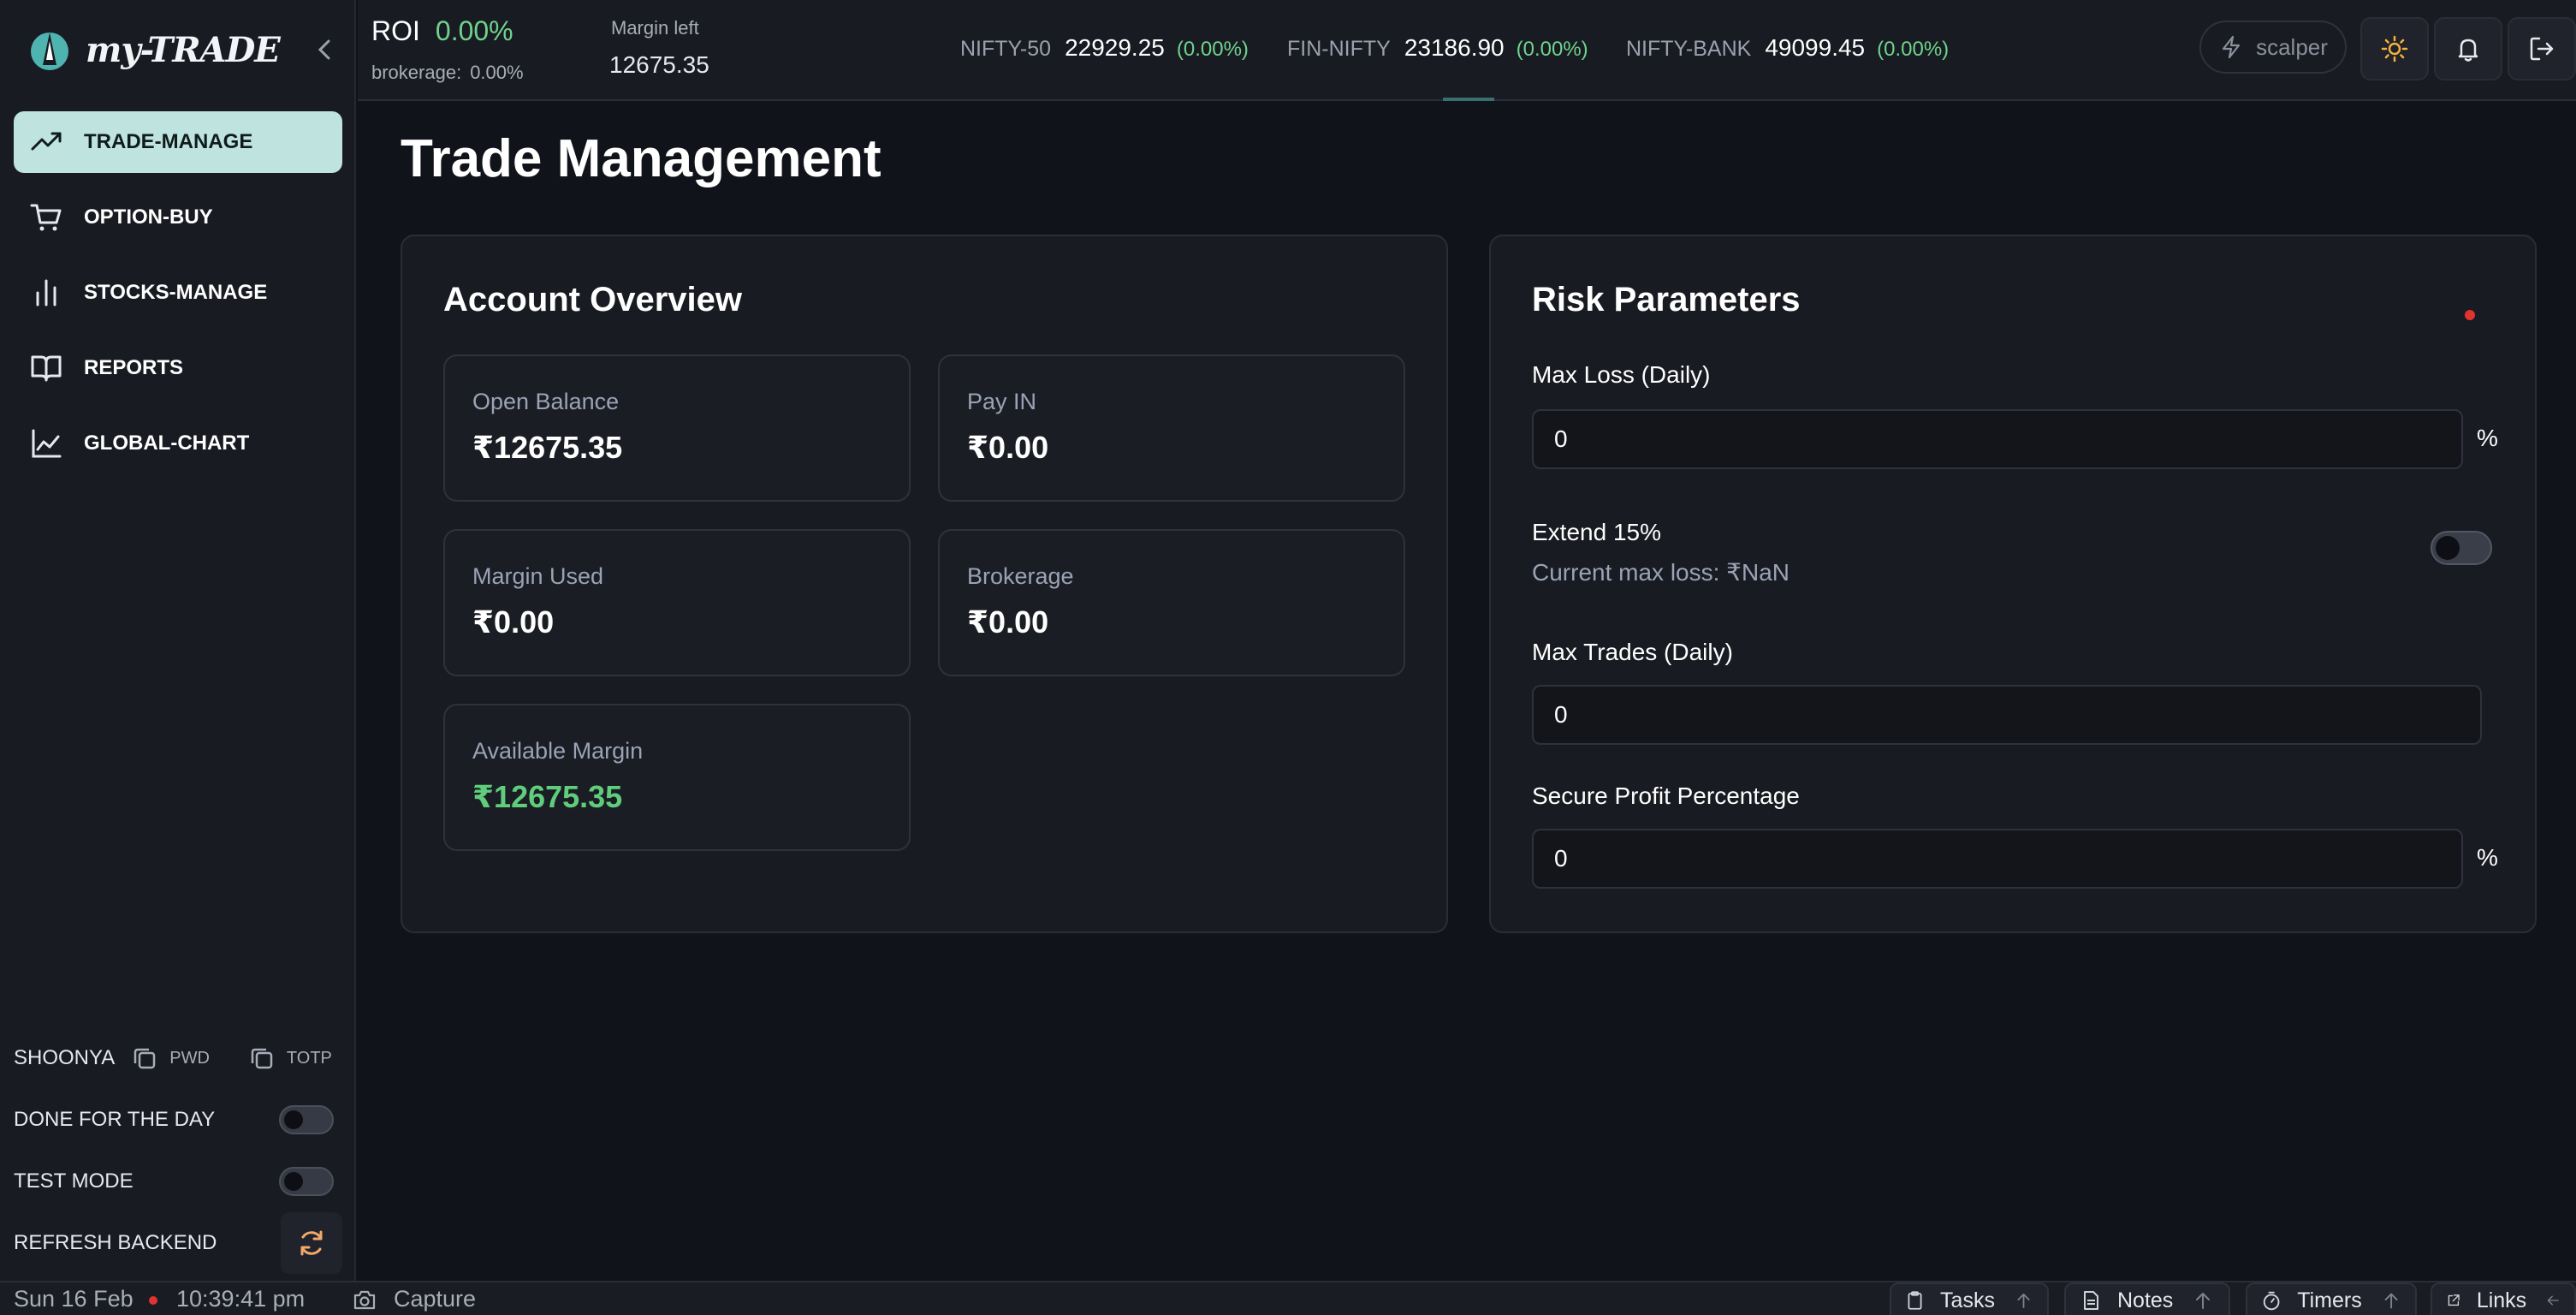 The image size is (2576, 1315). I want to click on max-loss-unit: %, so click(2487, 438).